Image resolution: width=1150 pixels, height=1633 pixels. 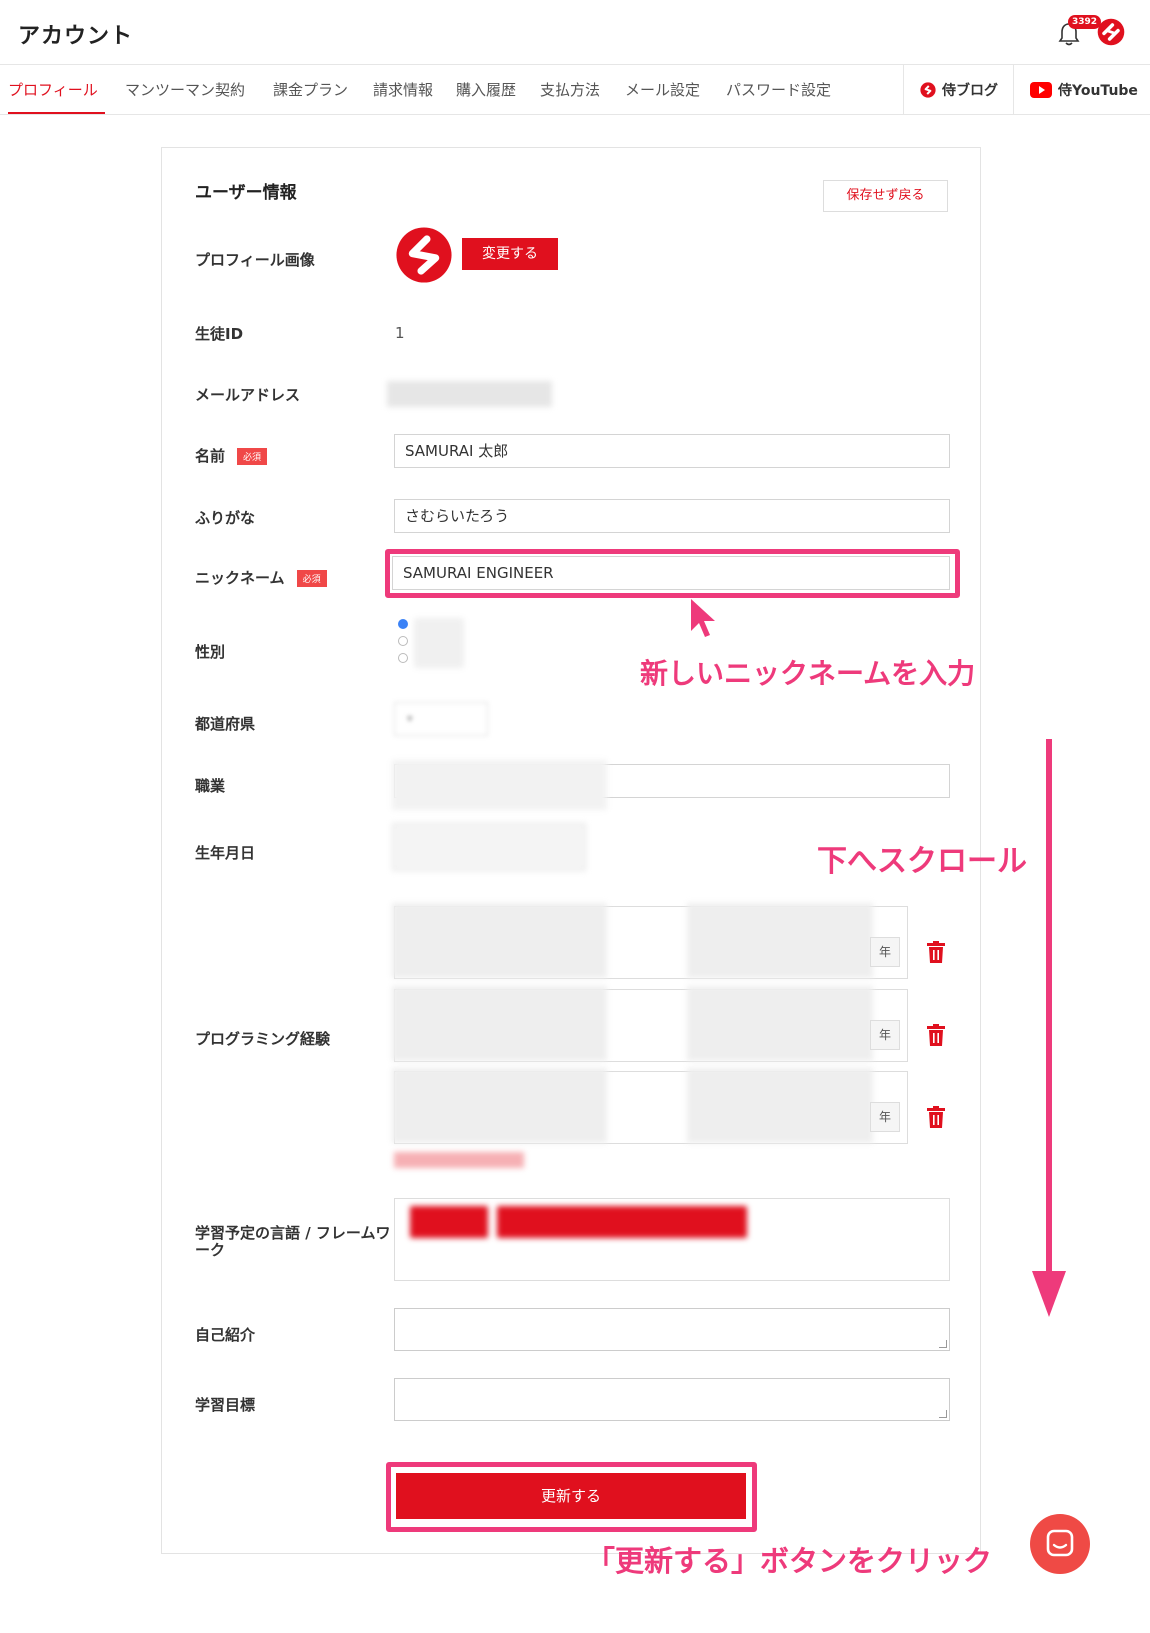 I want to click on self-intro-textarea, so click(x=672, y=1329).